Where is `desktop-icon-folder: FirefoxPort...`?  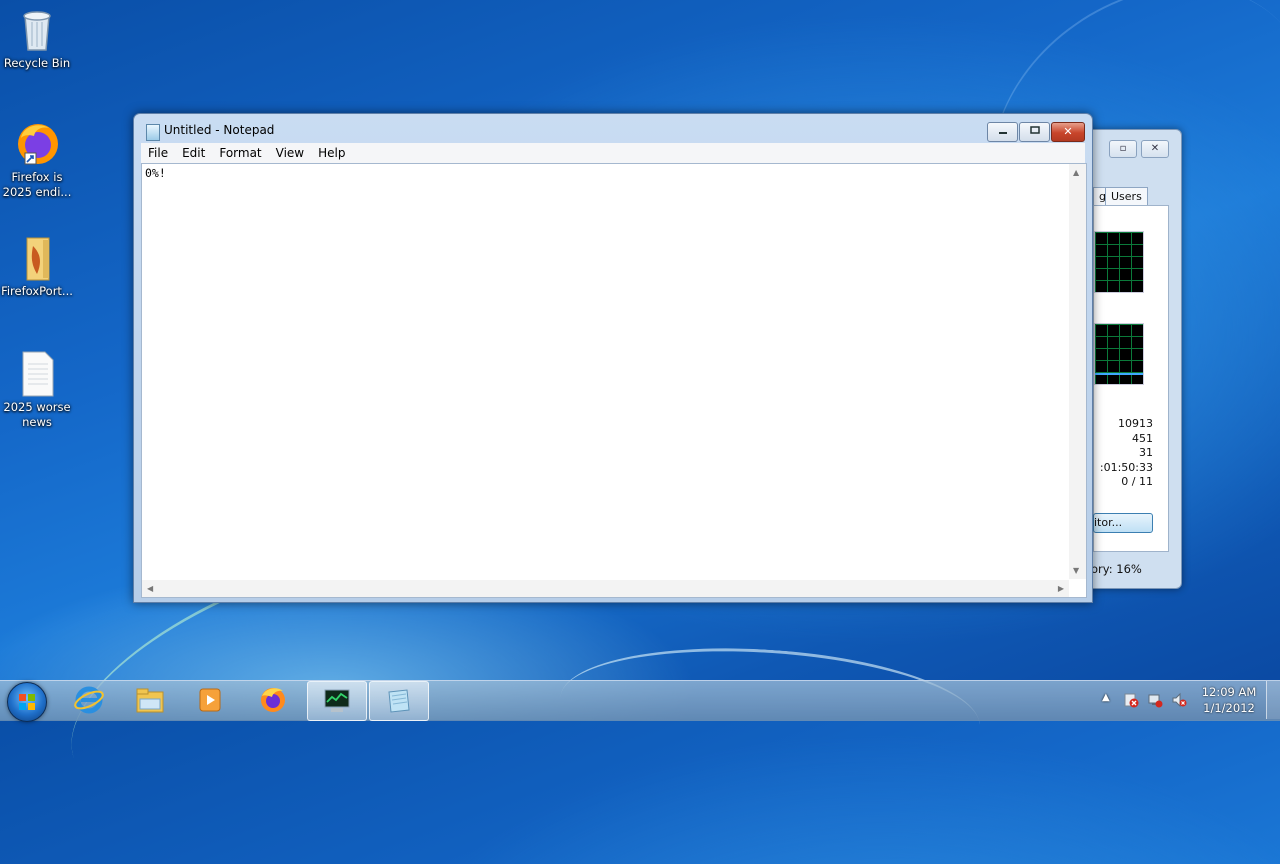 desktop-icon-folder: FirefoxPort... is located at coordinates (37, 266).